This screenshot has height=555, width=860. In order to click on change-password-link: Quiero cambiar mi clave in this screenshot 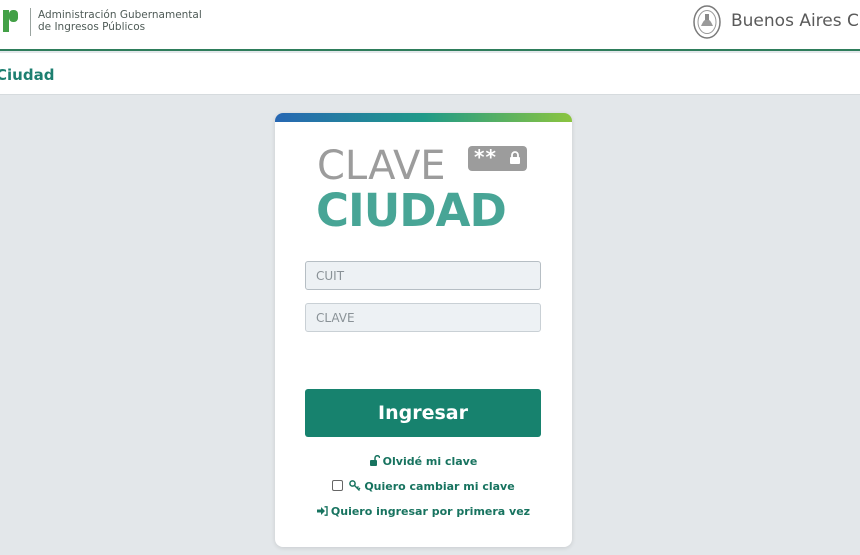, I will do `click(423, 486)`.